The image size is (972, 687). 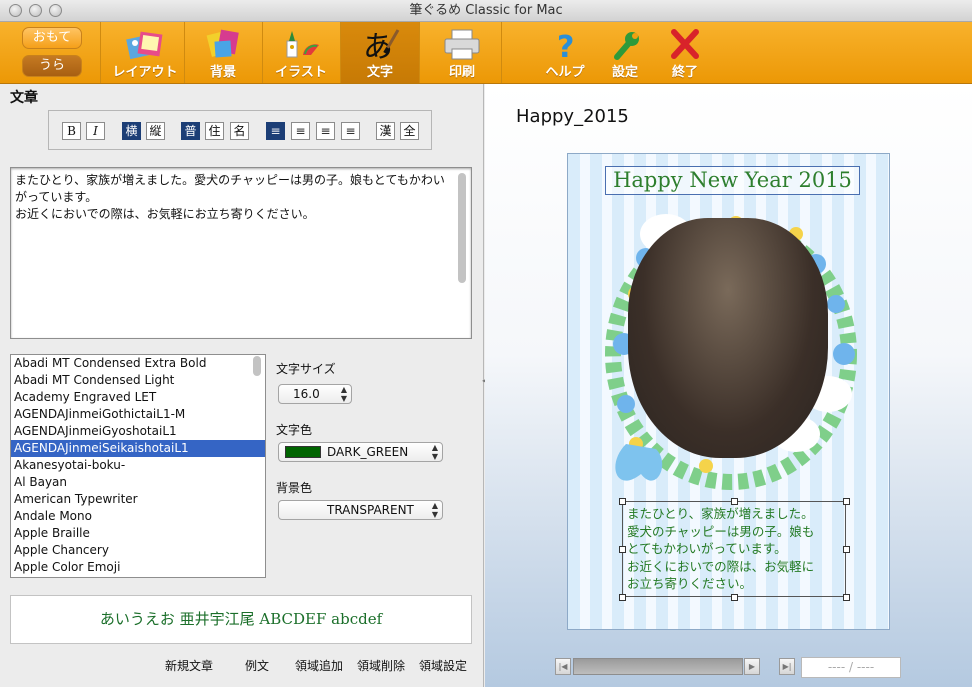 I want to click on align-justify-button: ≡, so click(x=350, y=131).